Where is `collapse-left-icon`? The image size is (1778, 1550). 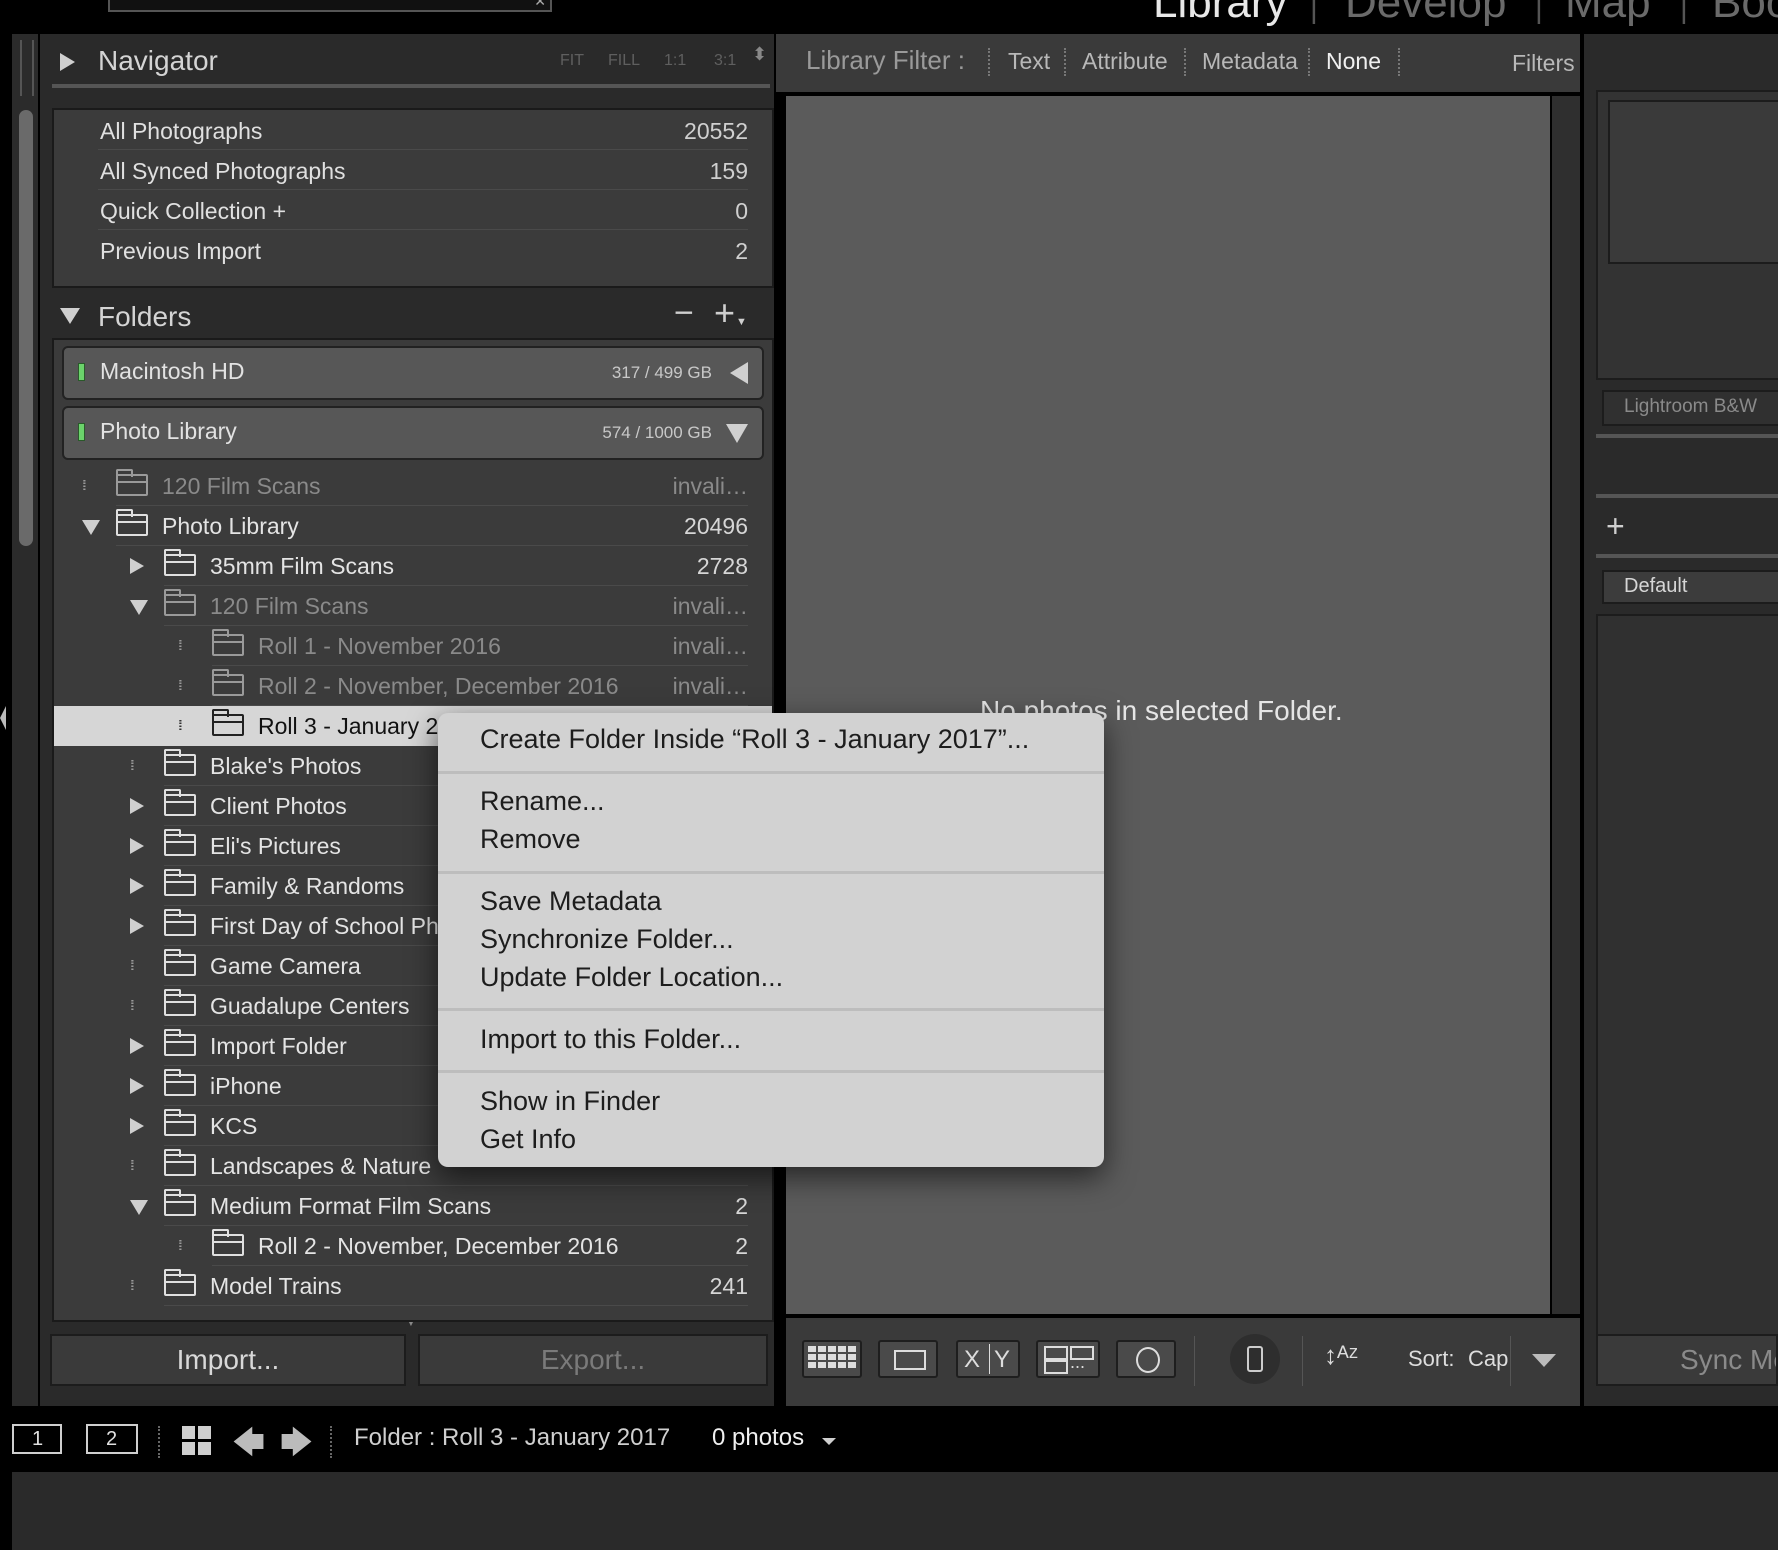
collapse-left-icon is located at coordinates (3, 718).